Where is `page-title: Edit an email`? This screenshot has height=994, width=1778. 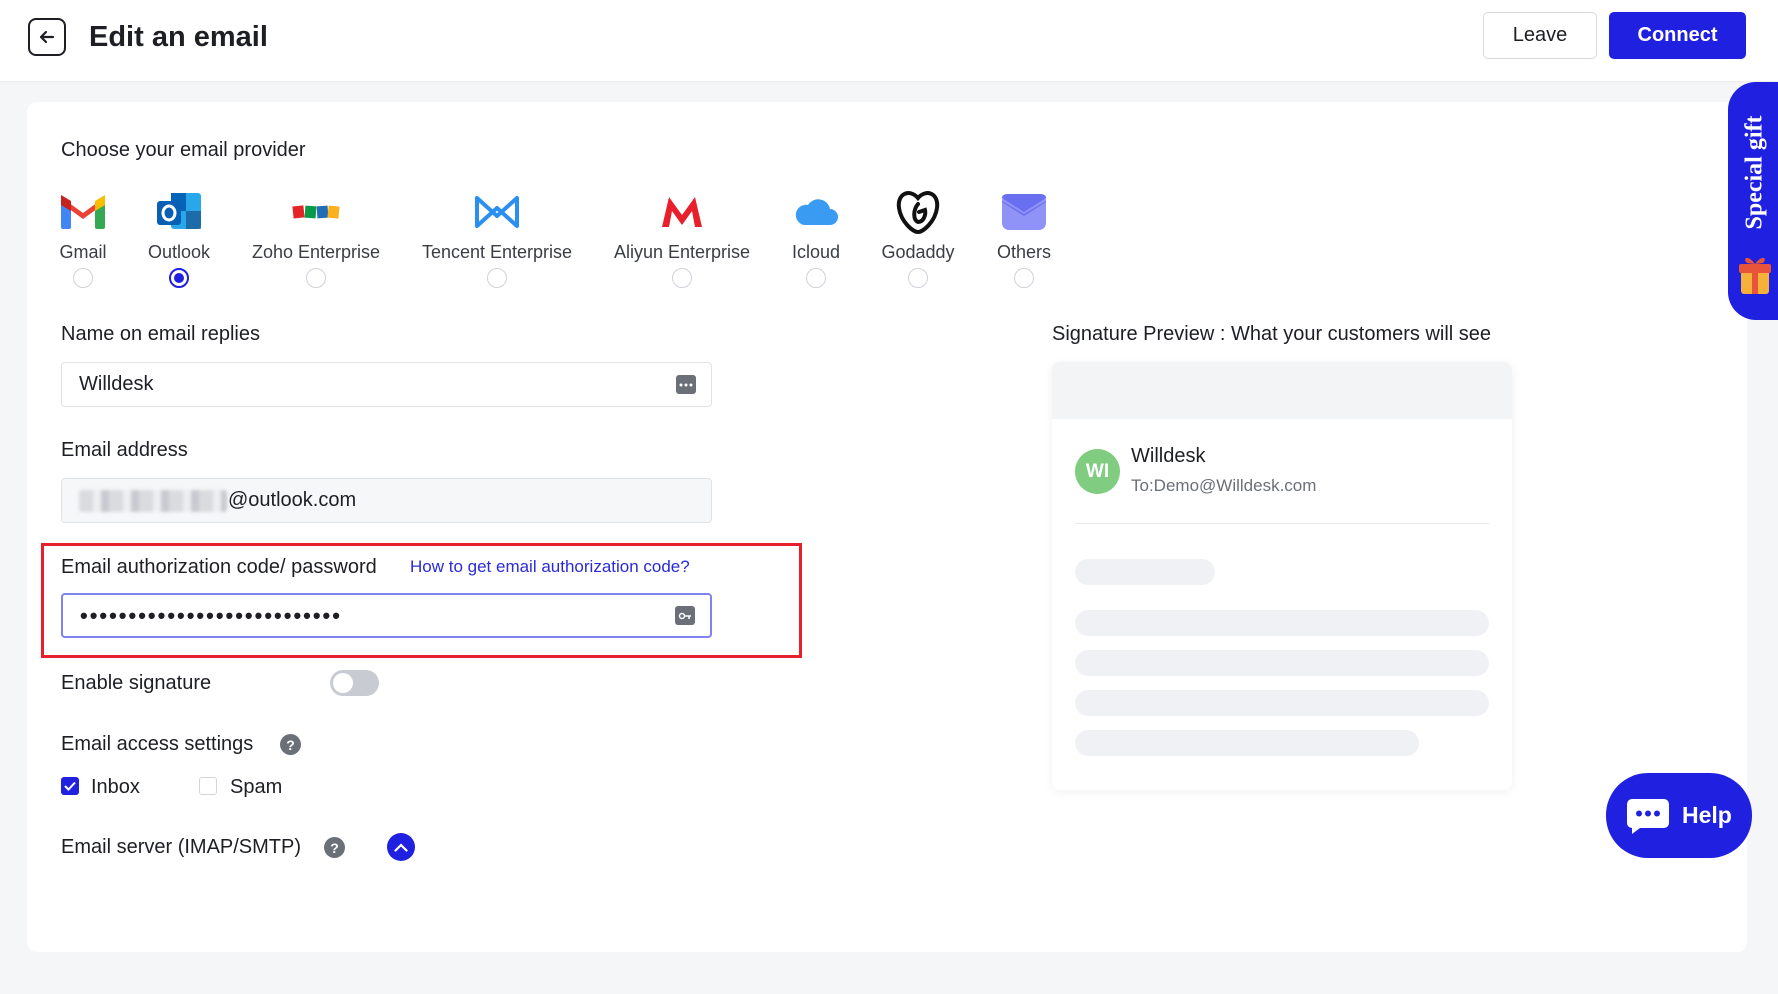
page-title: Edit an email is located at coordinates (178, 37).